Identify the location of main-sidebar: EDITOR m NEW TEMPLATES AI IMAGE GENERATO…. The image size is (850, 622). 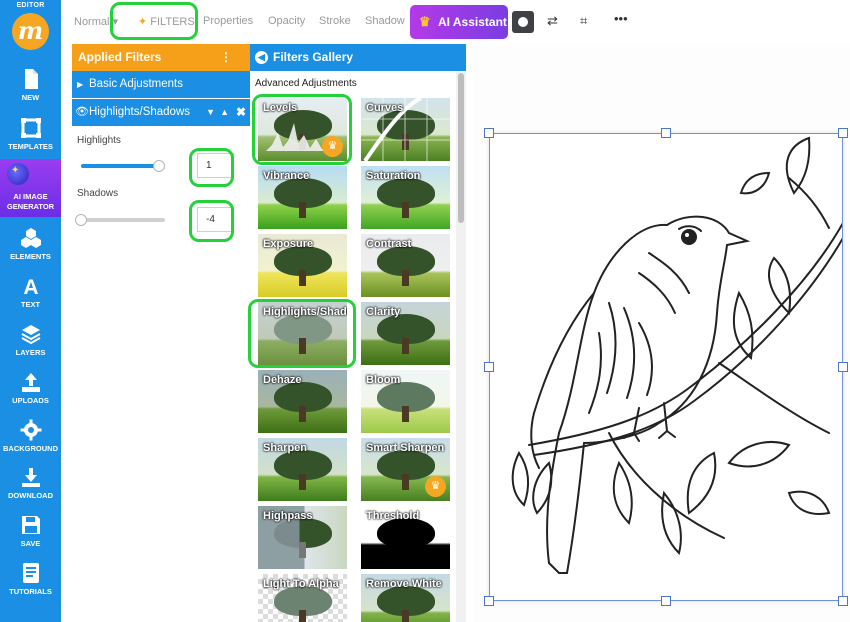
(30, 311).